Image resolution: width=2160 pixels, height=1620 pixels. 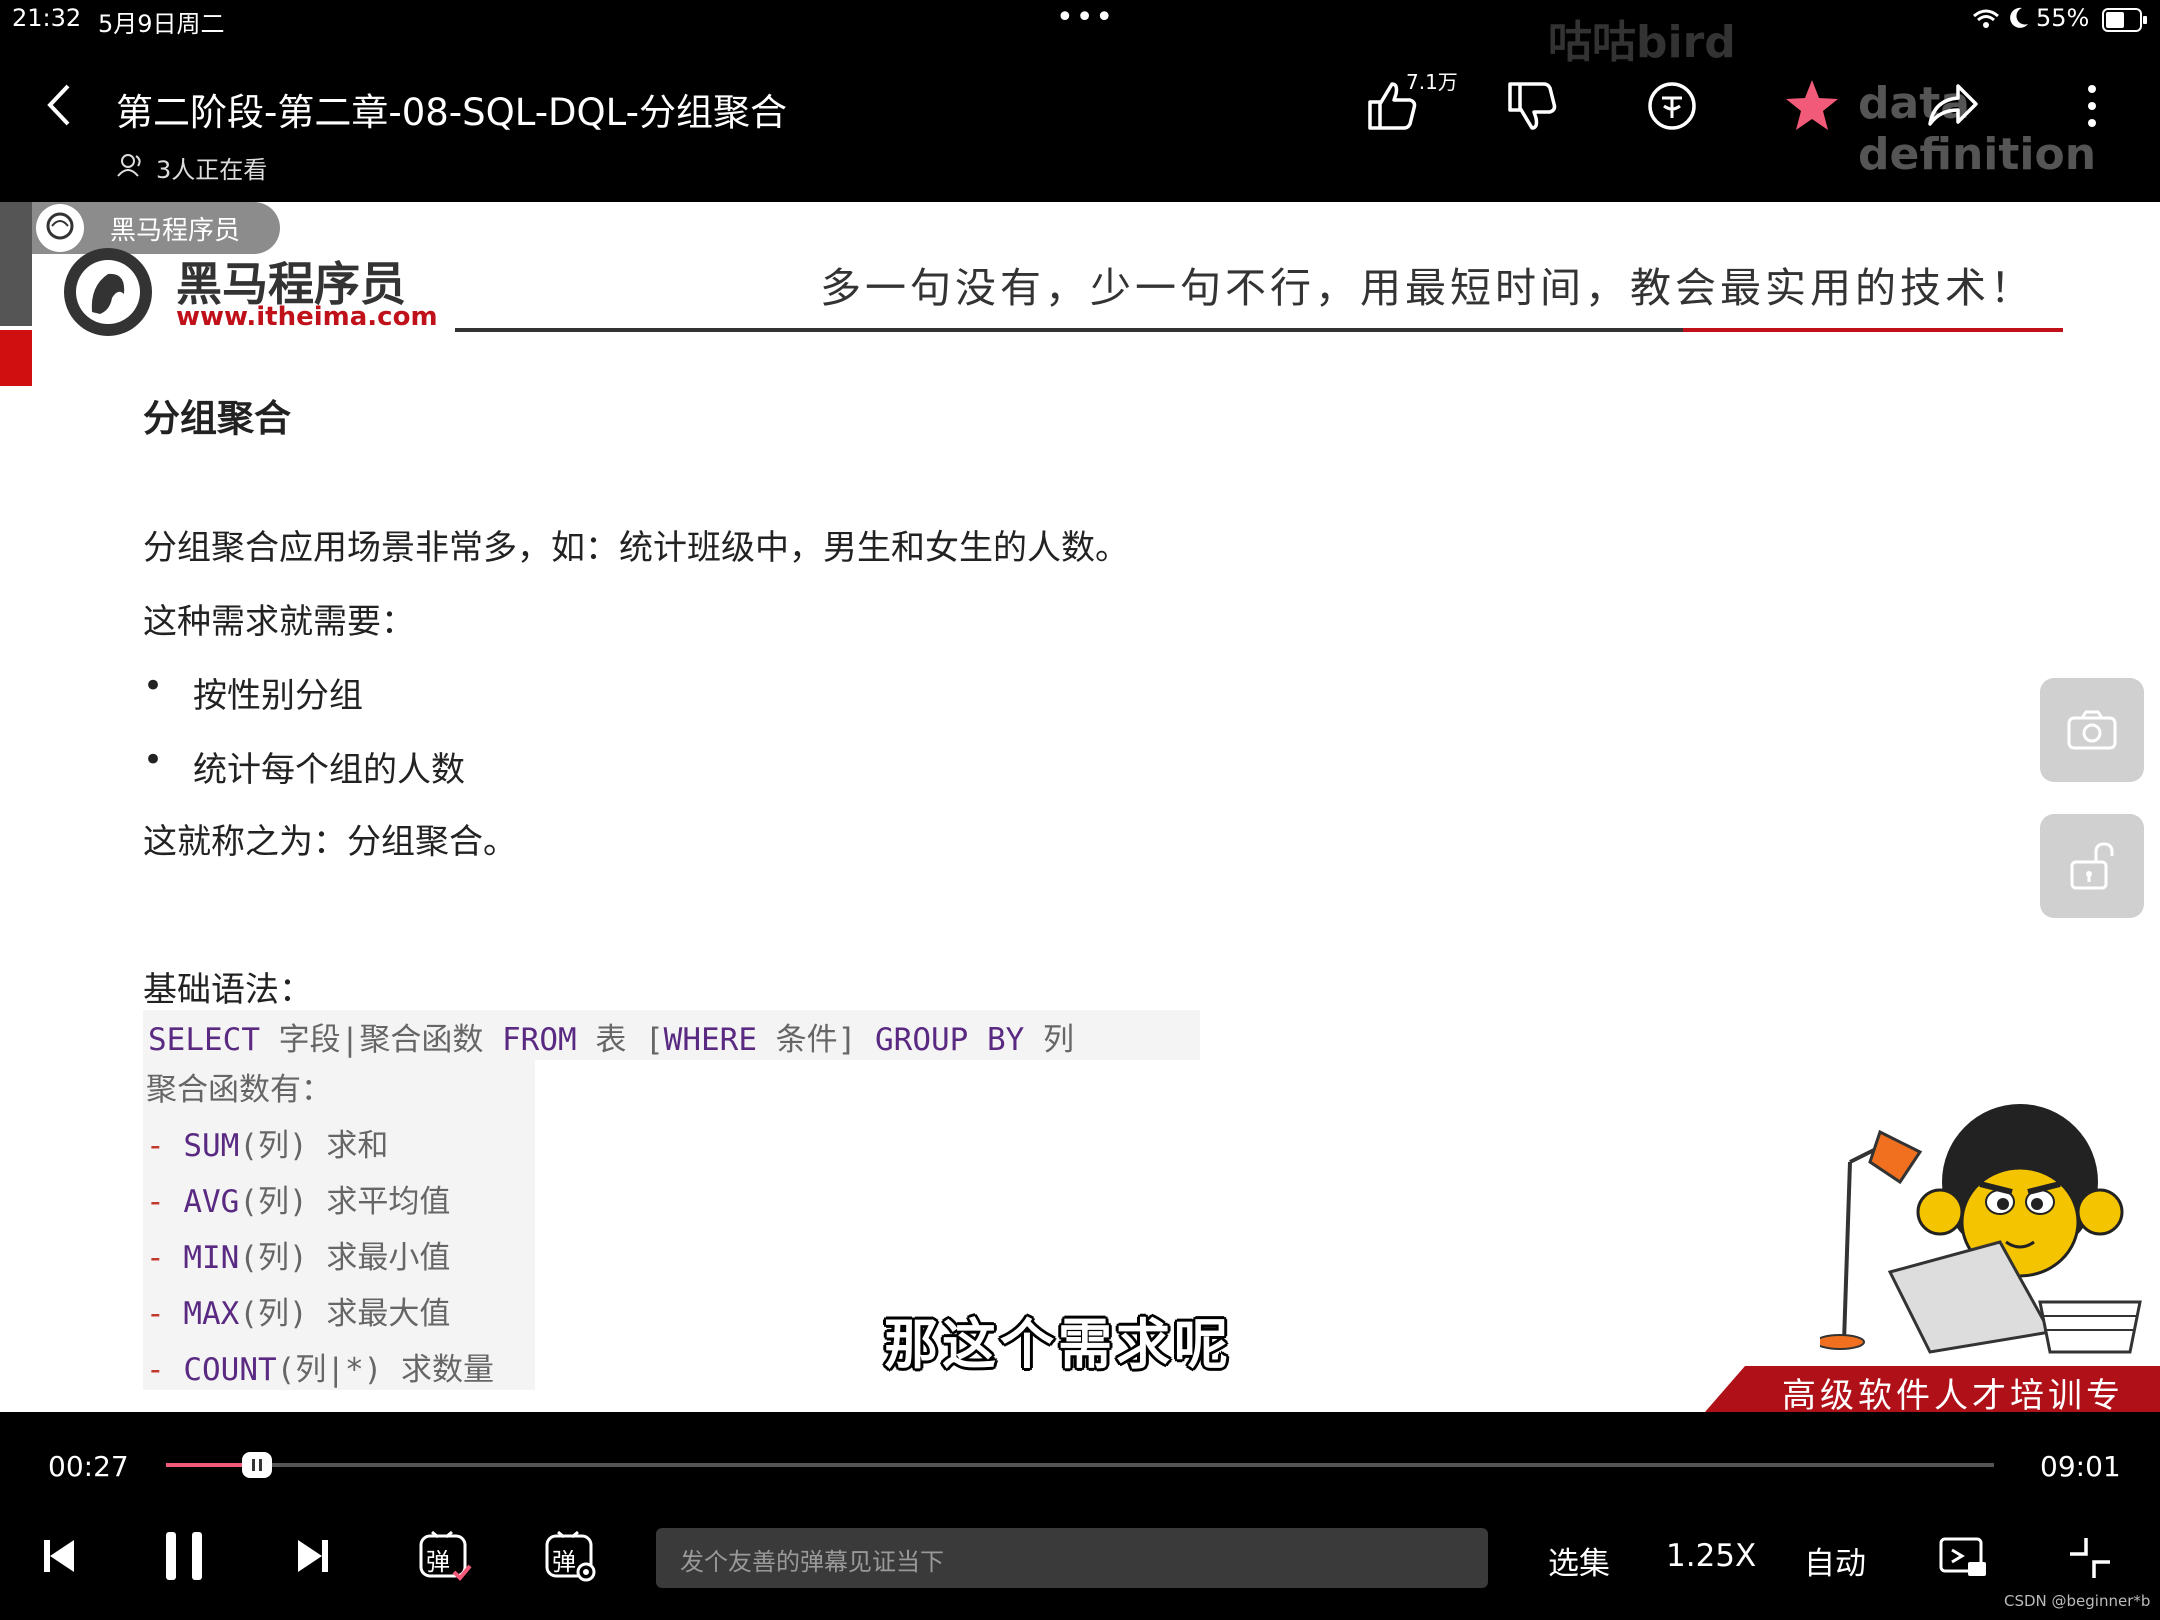 What do you see at coordinates (131, 167) in the screenshot?
I see `viewers-icon` at bounding box center [131, 167].